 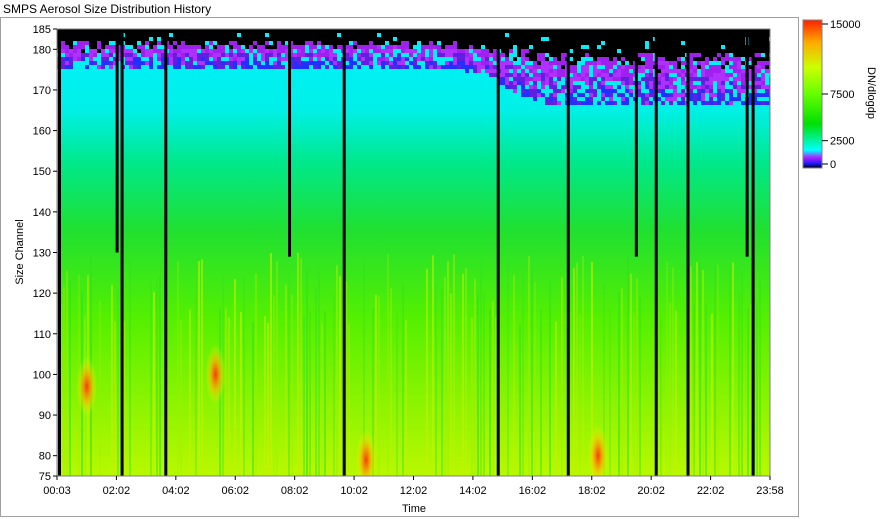 I want to click on heatmap-hotspot, so click(x=598, y=450).